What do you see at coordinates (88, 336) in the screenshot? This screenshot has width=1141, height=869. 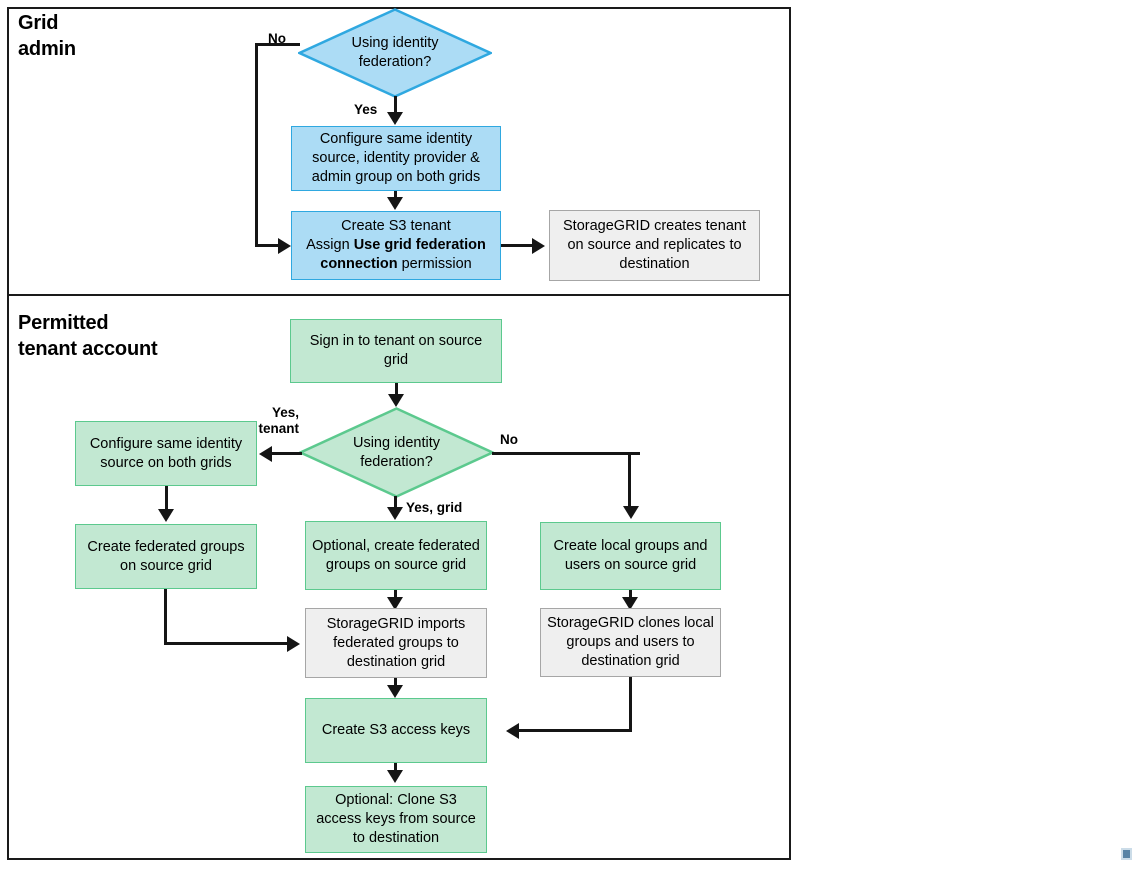 I see `lane-title-tenant: Permitted tenant account` at bounding box center [88, 336].